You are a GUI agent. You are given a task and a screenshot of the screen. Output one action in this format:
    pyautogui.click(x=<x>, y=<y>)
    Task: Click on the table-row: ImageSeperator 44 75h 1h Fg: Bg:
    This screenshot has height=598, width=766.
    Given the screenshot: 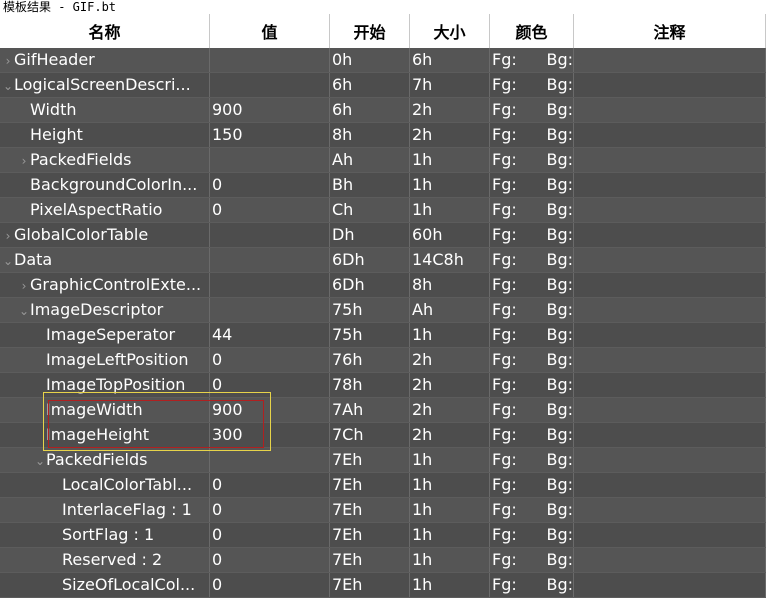 What is the action you would take?
    pyautogui.click(x=383, y=335)
    